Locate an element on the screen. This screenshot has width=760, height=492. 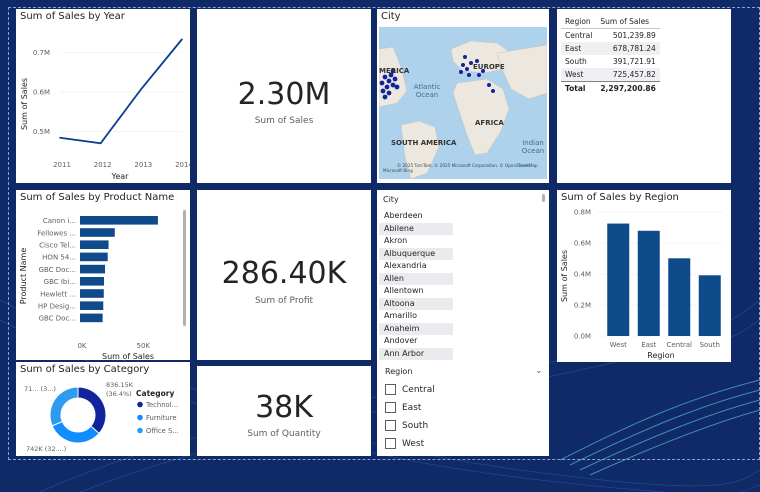
quantity-card: 38K Sum of Quantity is located at coordinates (284, 411).